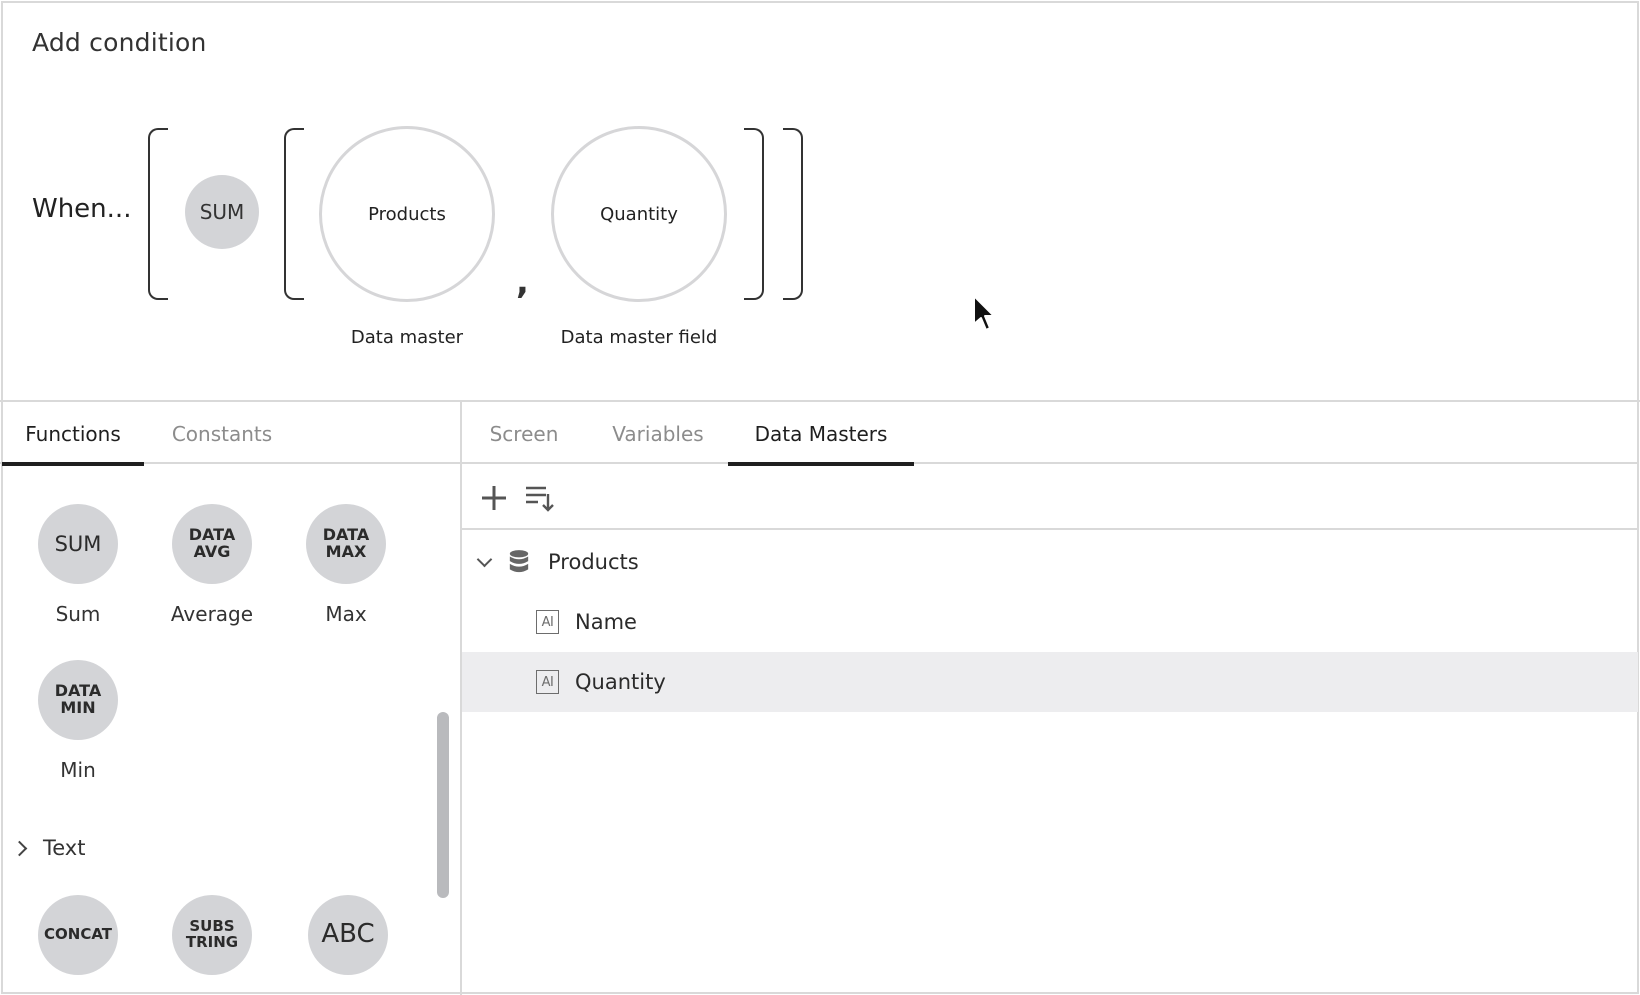 The height and width of the screenshot is (995, 1640). What do you see at coordinates (606, 622) in the screenshot?
I see `tree-item-label: Name` at bounding box center [606, 622].